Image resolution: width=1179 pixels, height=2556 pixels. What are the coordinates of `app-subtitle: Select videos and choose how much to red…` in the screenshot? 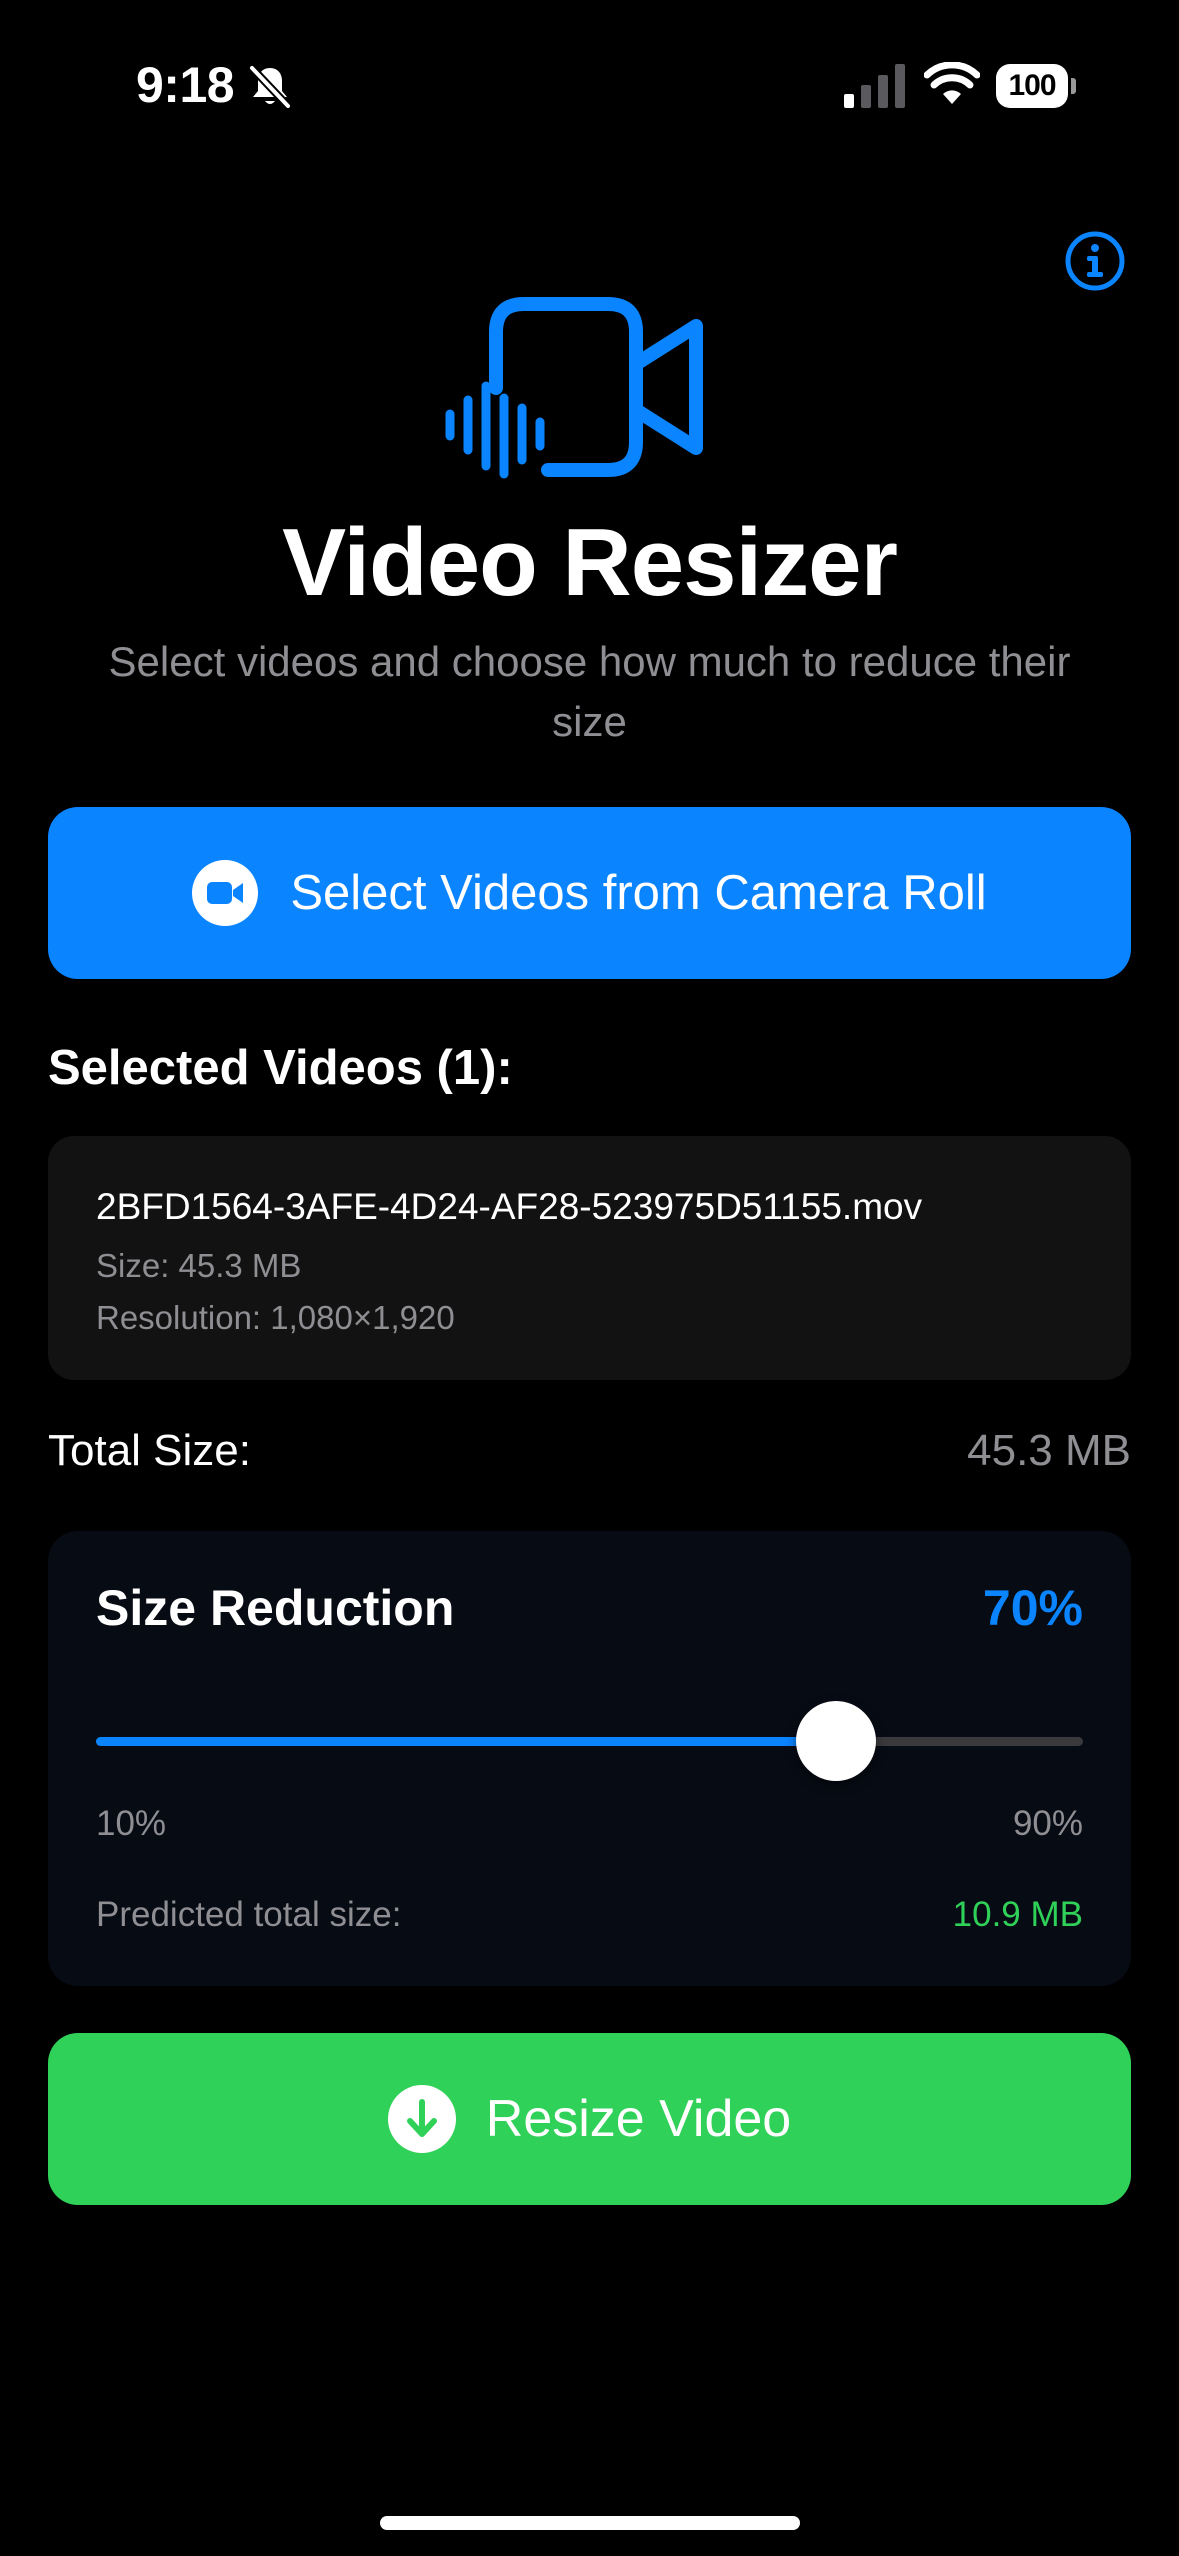 It's located at (589, 691).